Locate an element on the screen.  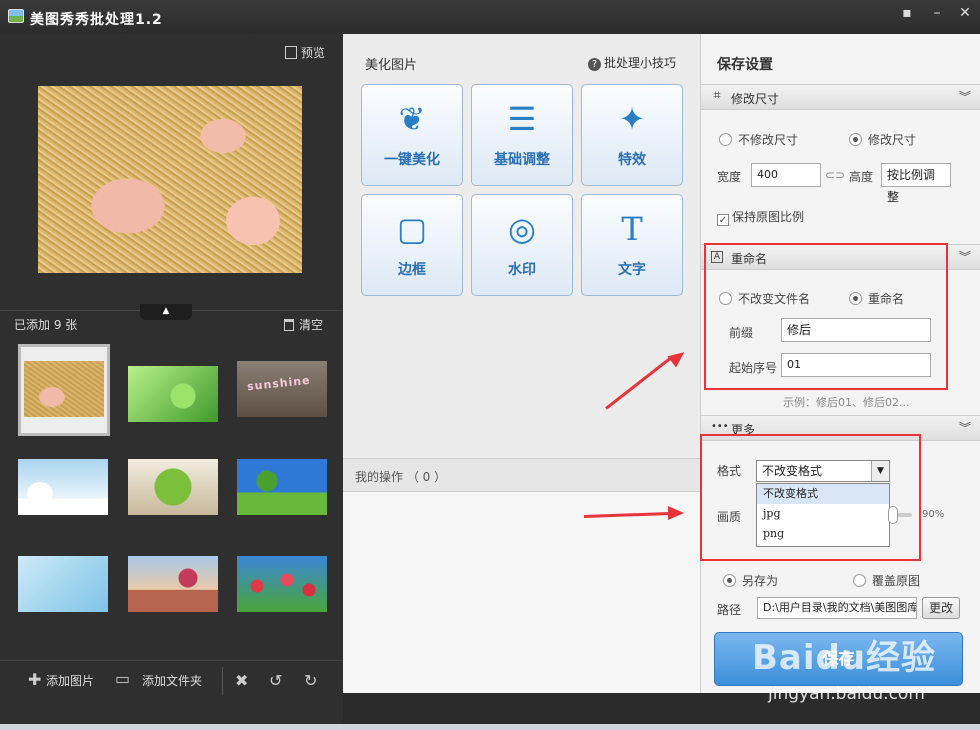
width-input: 400 is located at coordinates (786, 175).